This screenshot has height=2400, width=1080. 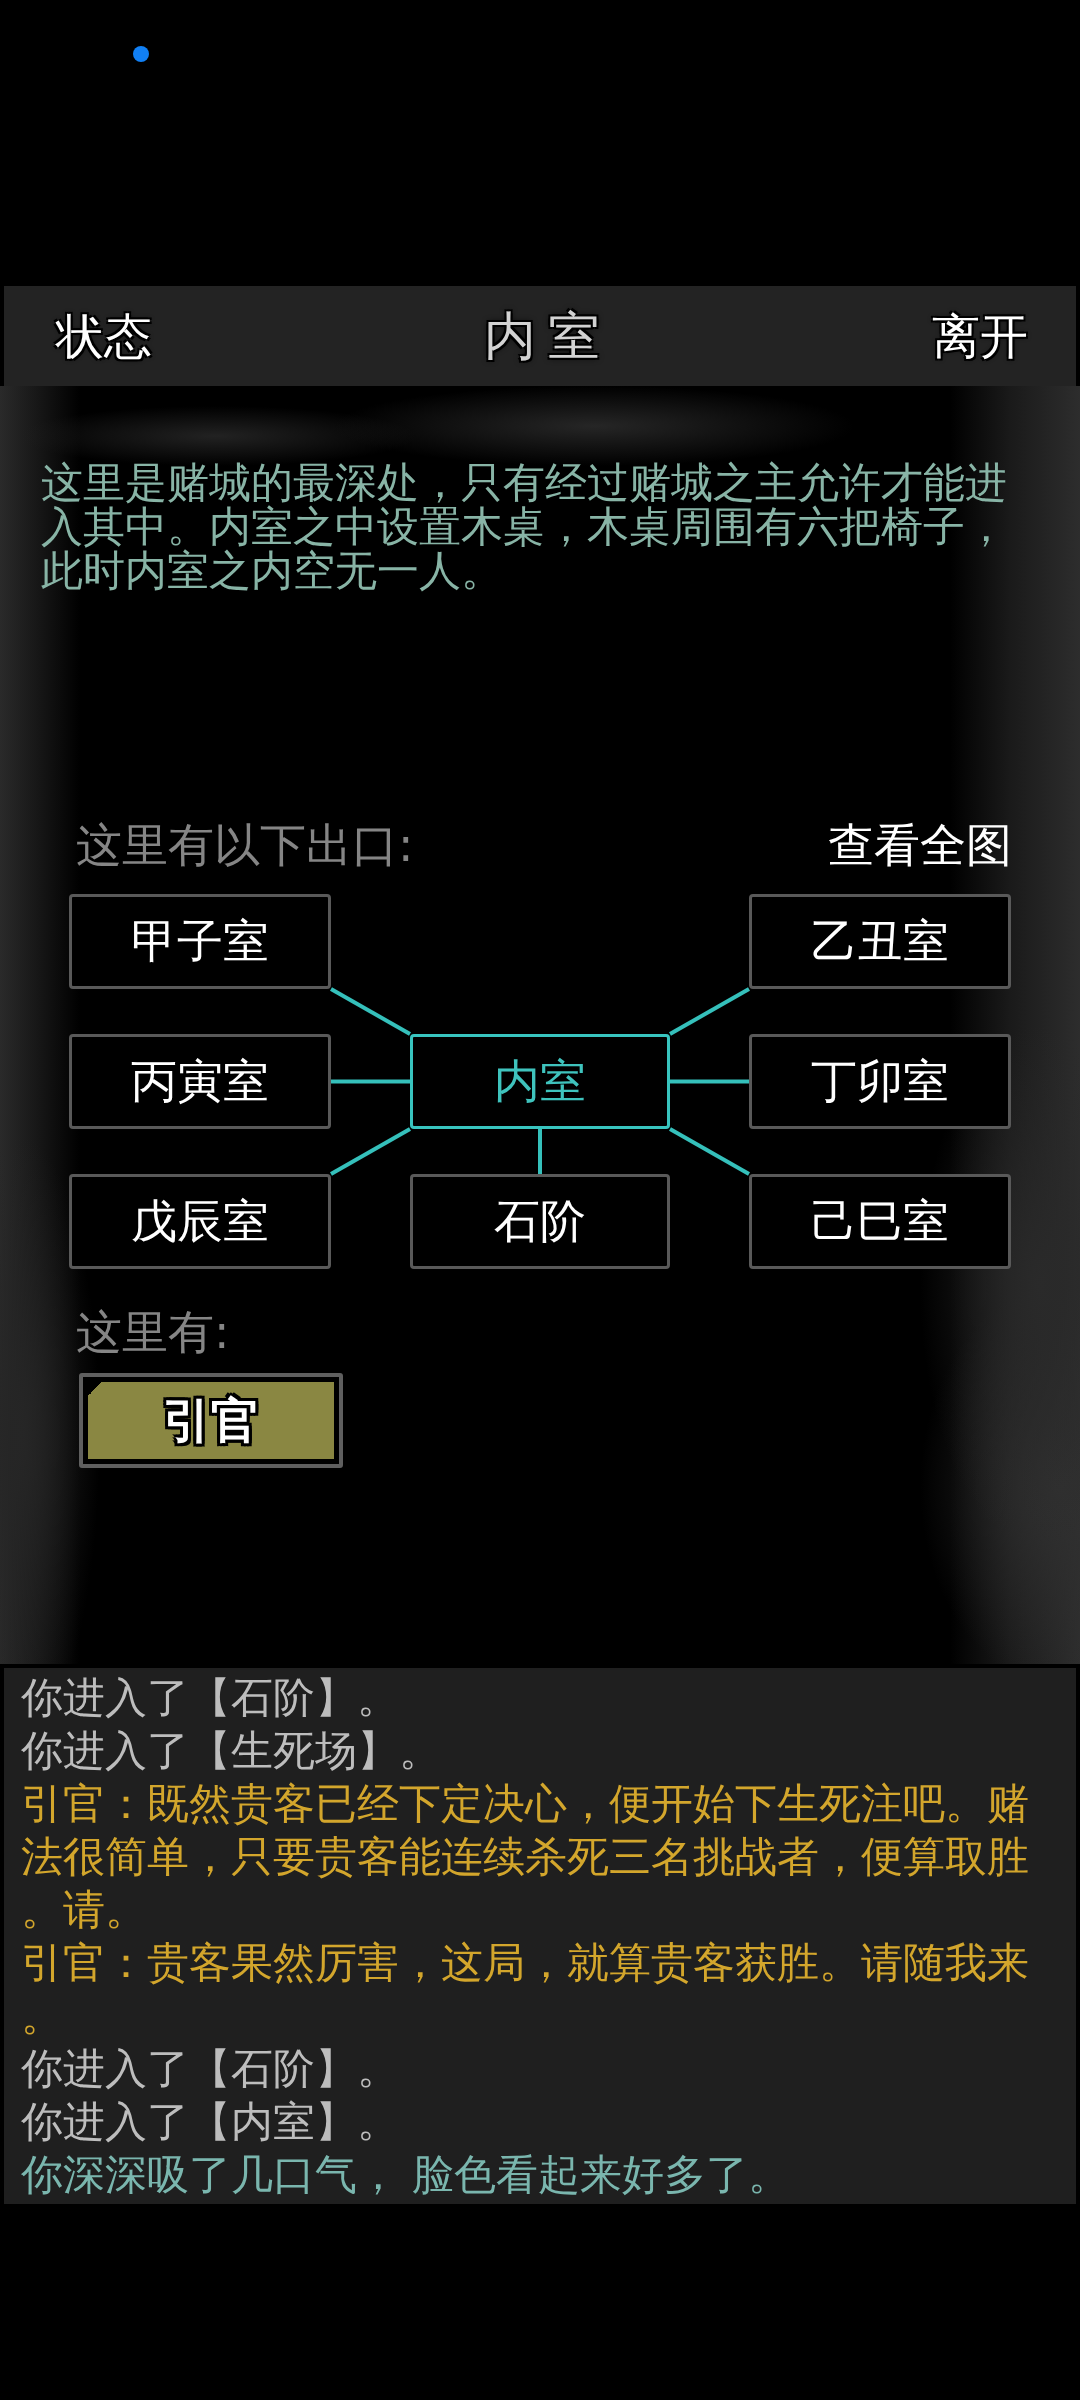 I want to click on exit-room-button: 乙丑室, so click(x=880, y=941).